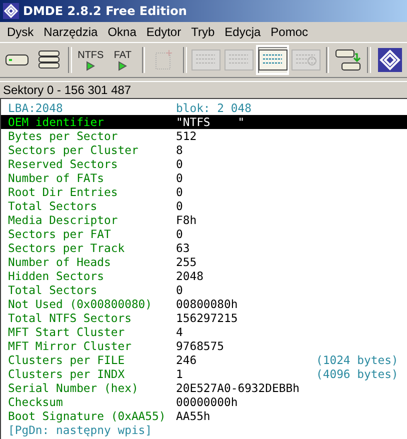 This screenshot has width=407, height=439. I want to click on field-row: Sectors per Cluster 8, so click(204, 150).